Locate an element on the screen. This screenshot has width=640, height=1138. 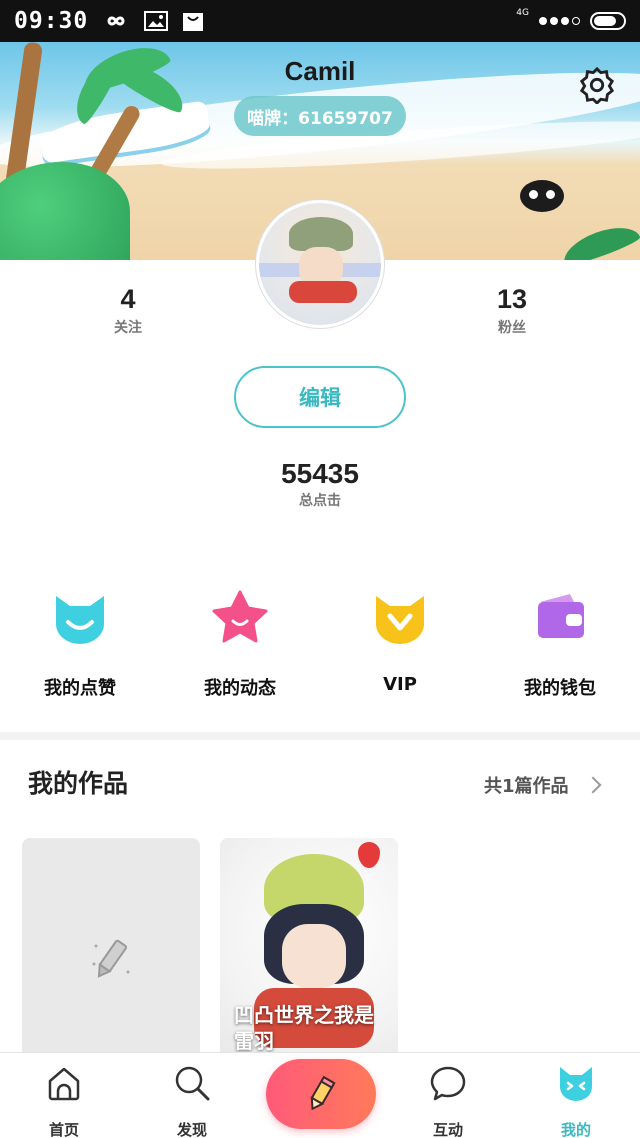
infinity-icon is located at coordinates (116, 21).